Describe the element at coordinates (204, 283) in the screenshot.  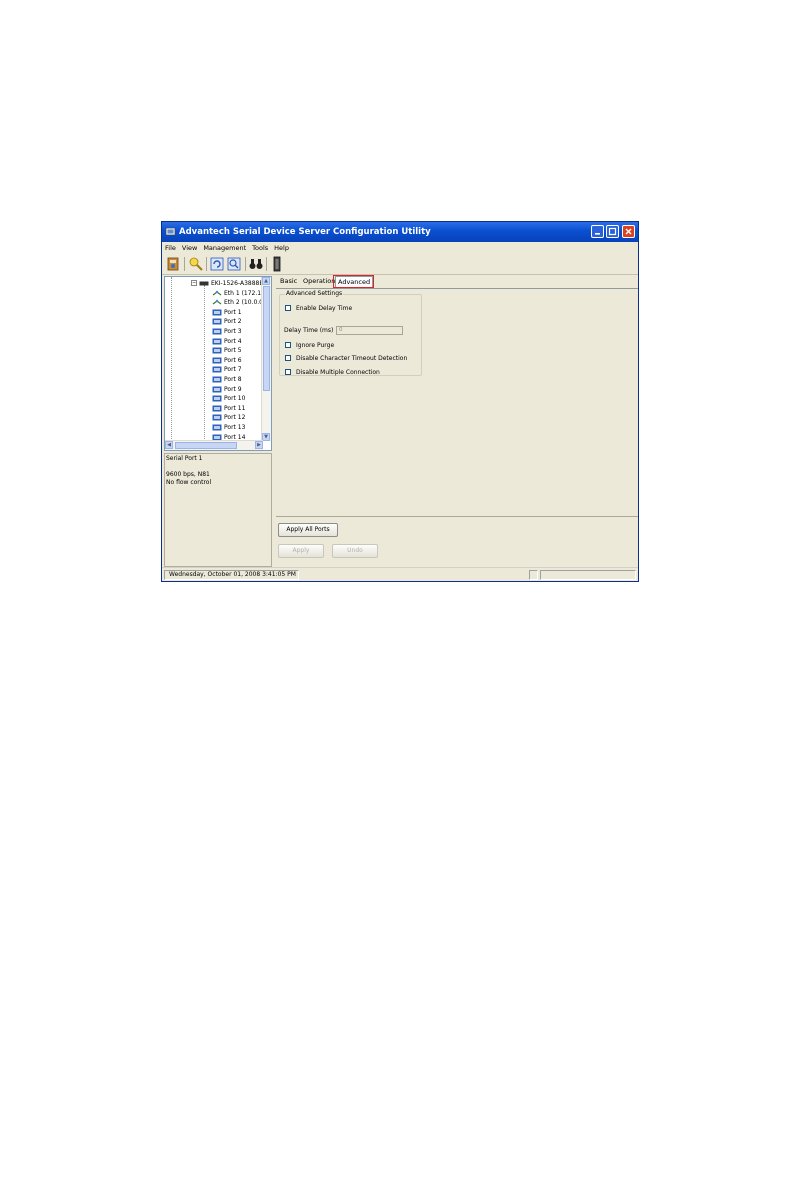
I see `device-icon` at that location.